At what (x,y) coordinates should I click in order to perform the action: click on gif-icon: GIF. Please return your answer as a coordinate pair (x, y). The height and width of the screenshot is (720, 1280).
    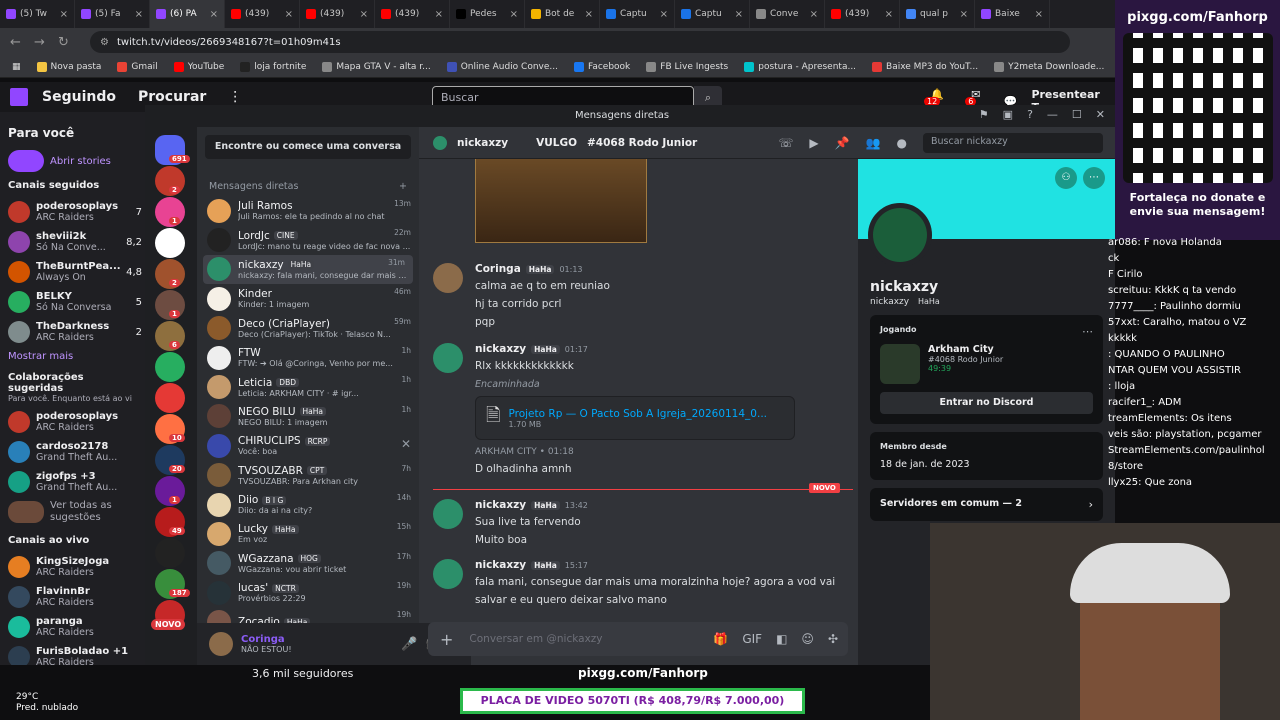
    Looking at the image, I should click on (752, 639).